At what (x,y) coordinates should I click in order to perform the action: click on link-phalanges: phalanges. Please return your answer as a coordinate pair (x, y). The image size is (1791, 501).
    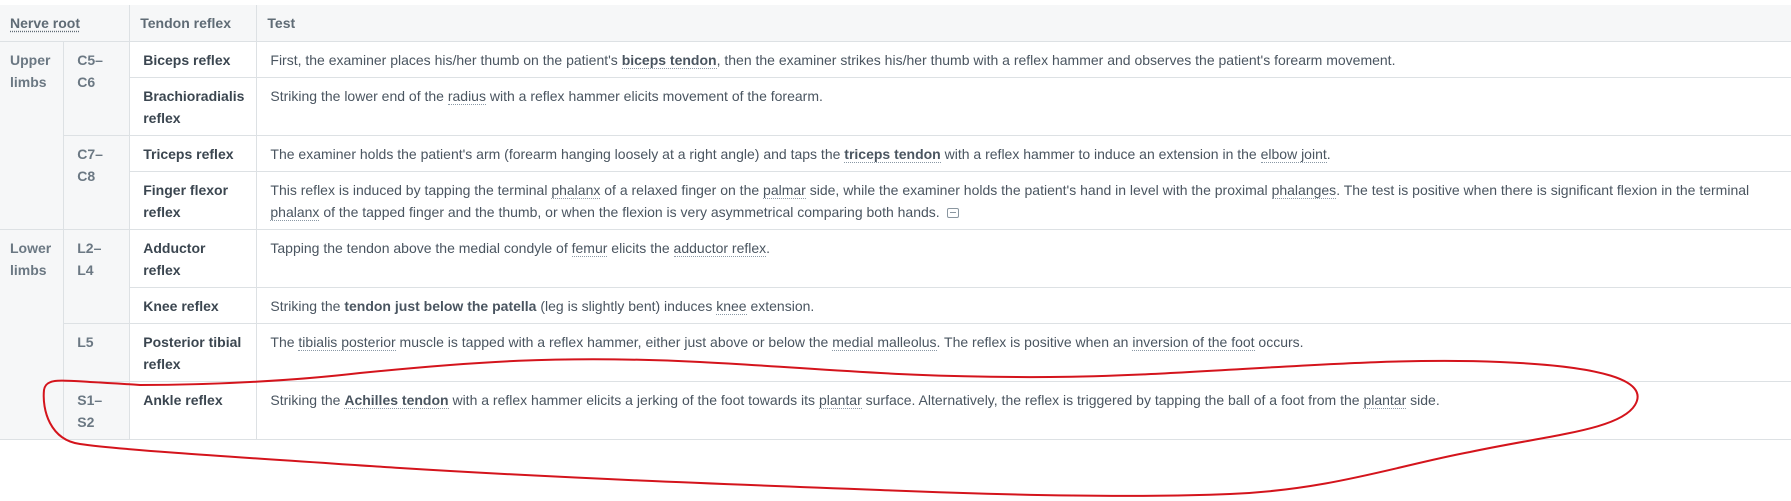
    Looking at the image, I should click on (1304, 190).